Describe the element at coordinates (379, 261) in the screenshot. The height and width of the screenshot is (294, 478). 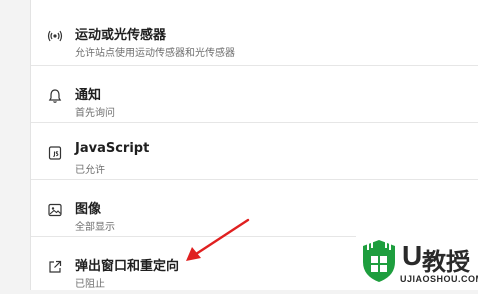
I see `shield-logo-icon` at that location.